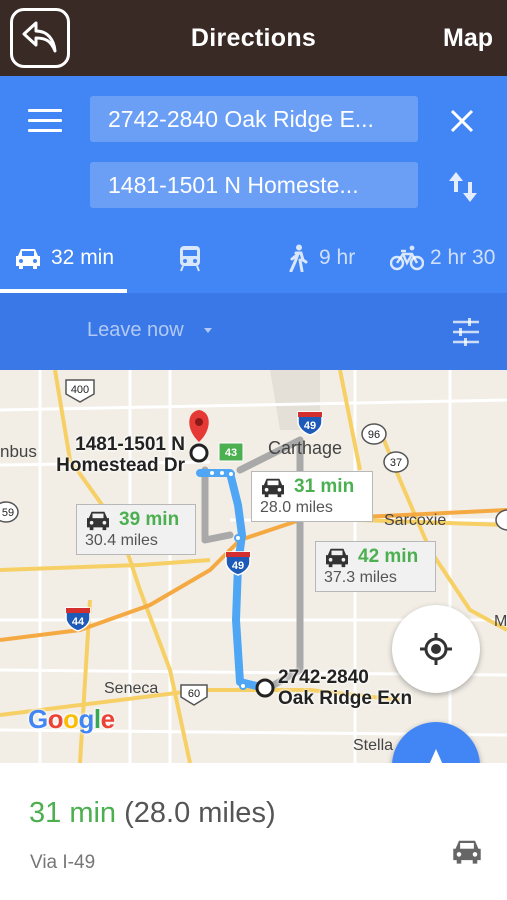 Image resolution: width=507 pixels, height=900 pixels. I want to click on svg-text: 400, so click(80, 390).